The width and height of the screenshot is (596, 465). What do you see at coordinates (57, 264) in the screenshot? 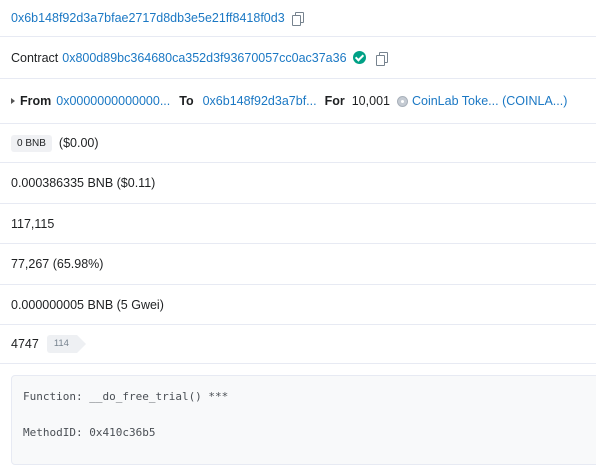
I see `gas-used: 77,267 (65.98%)` at bounding box center [57, 264].